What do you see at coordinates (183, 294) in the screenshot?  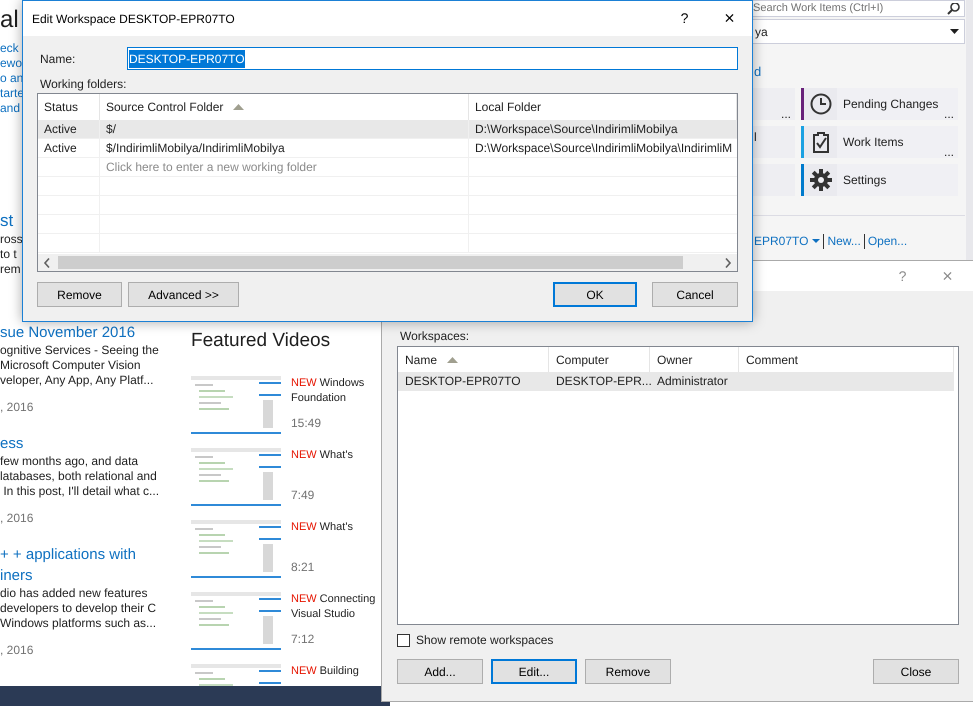 I see `dialog-button: Advanced >>` at bounding box center [183, 294].